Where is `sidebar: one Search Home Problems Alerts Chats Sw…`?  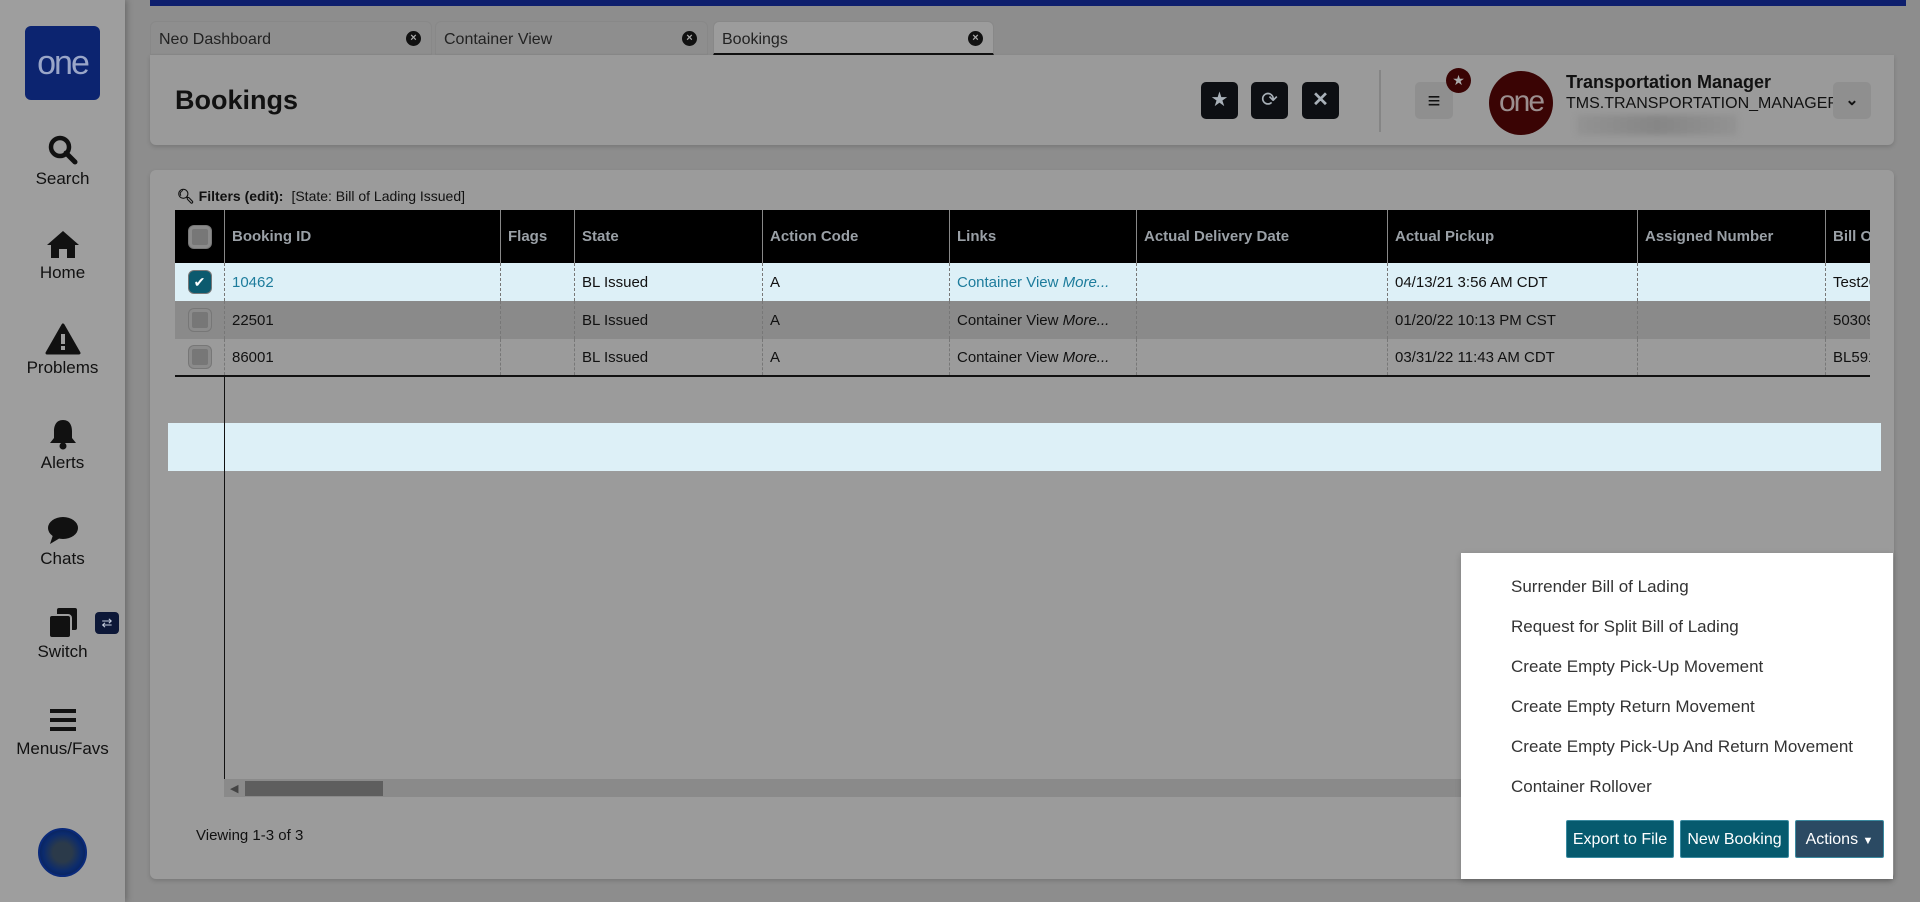
sidebar: one Search Home Problems Alerts Chats Sw… is located at coordinates (62, 451).